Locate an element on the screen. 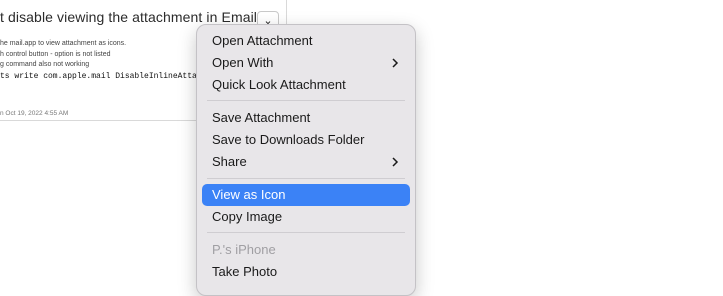 This screenshot has width=723, height=296. email-date: n Oct 19, 2022 4:55 AM is located at coordinates (34, 113).